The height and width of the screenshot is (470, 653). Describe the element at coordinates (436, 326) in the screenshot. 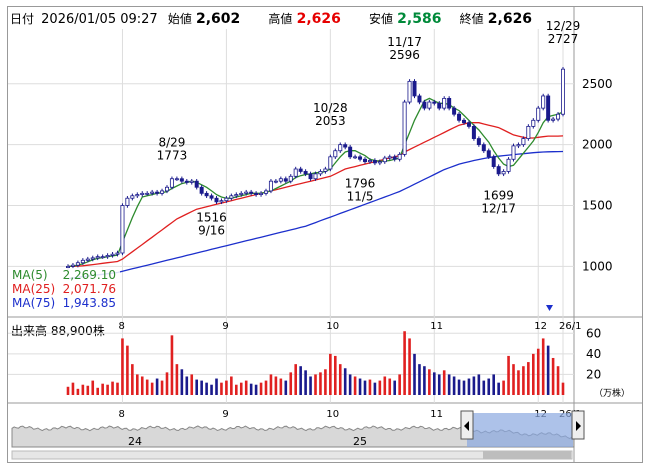

I see `x-tick-label: 11` at that location.